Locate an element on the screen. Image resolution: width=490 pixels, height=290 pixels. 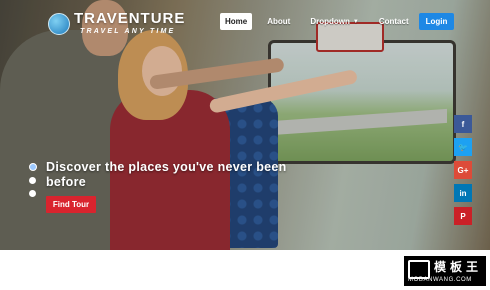
login-button: Login is located at coordinates (436, 21).